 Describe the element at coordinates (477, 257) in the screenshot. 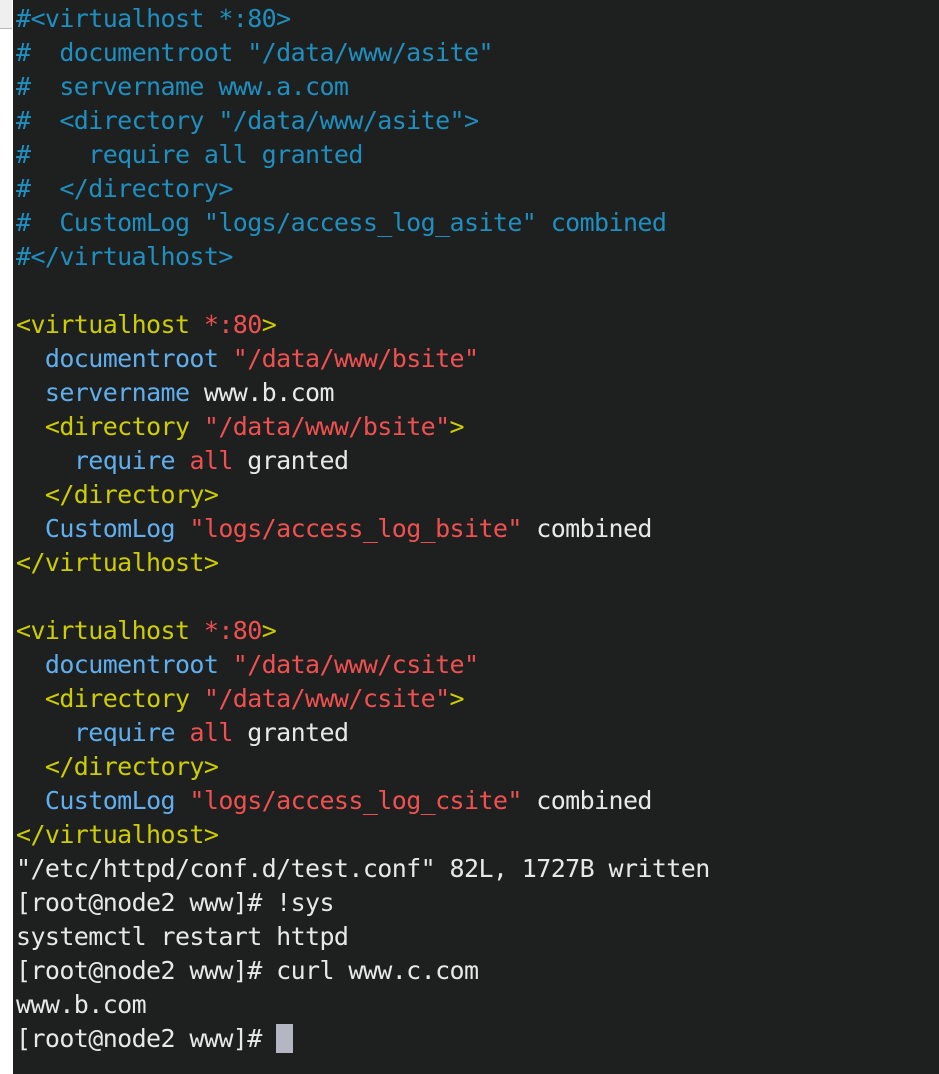

I see `terminal-line: #</virtualhost>` at that location.